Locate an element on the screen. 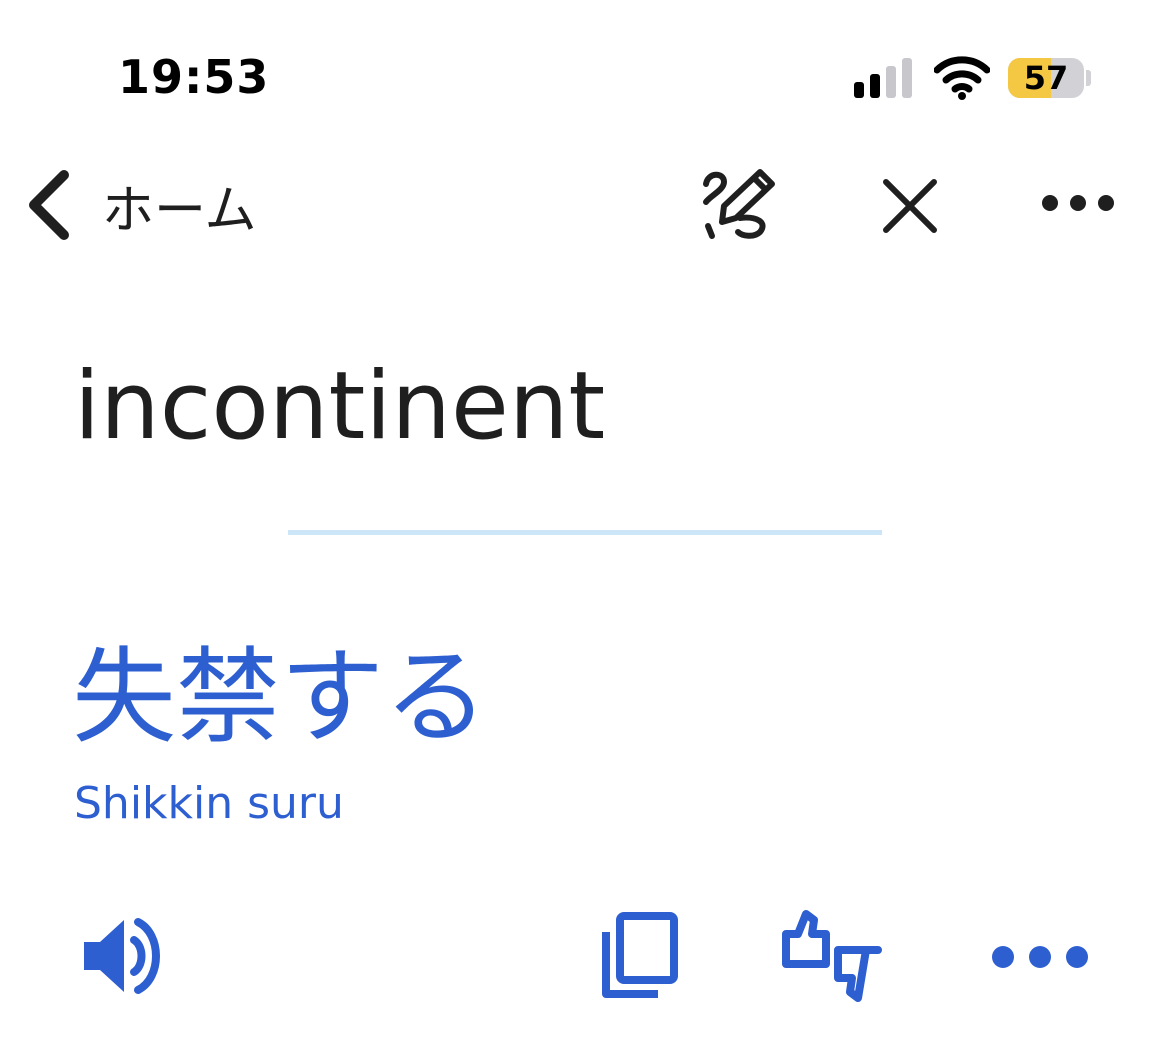 This screenshot has height=1041, width=1170. battery-indicator: 57 is located at coordinates (1046, 78).